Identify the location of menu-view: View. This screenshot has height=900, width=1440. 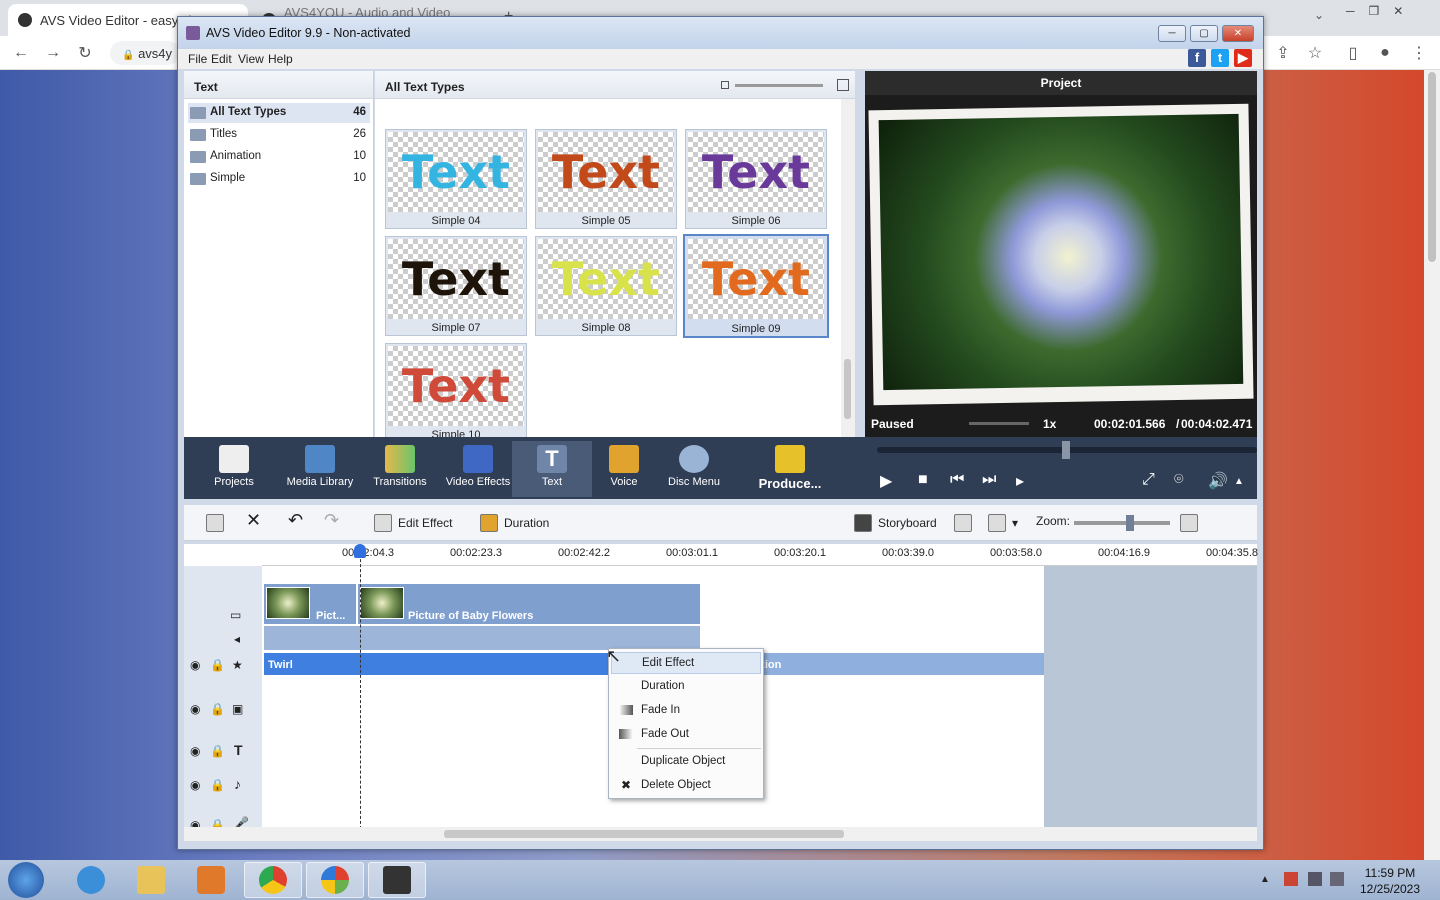
(251, 59).